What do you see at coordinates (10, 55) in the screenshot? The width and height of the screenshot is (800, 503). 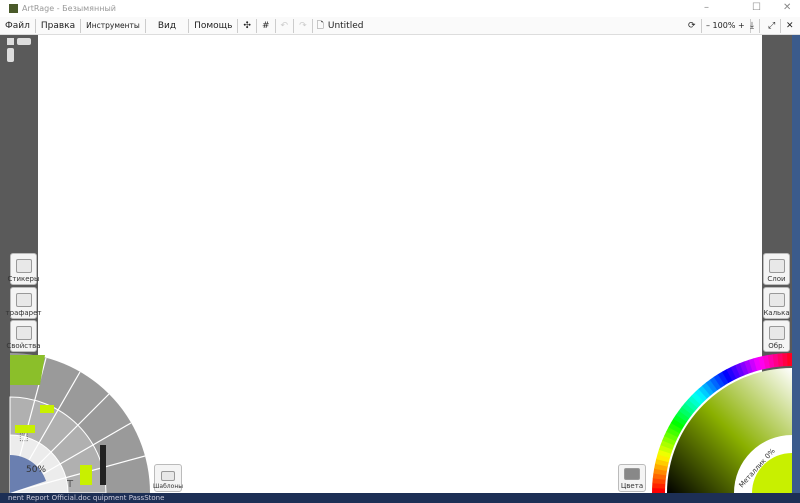 I see `vertical-slider-icon` at bounding box center [10, 55].